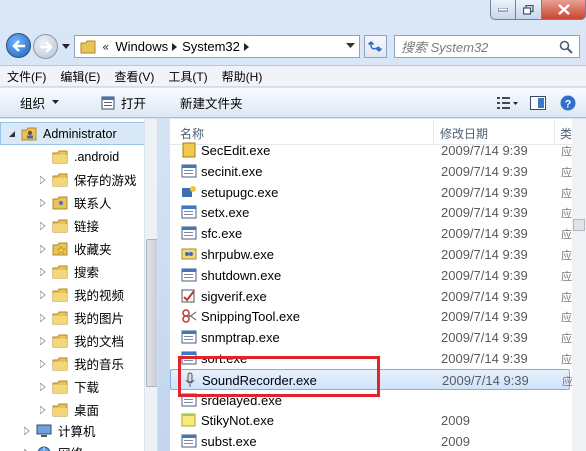 The height and width of the screenshot is (451, 586). I want to click on maximize-icon, so click(528, 9).